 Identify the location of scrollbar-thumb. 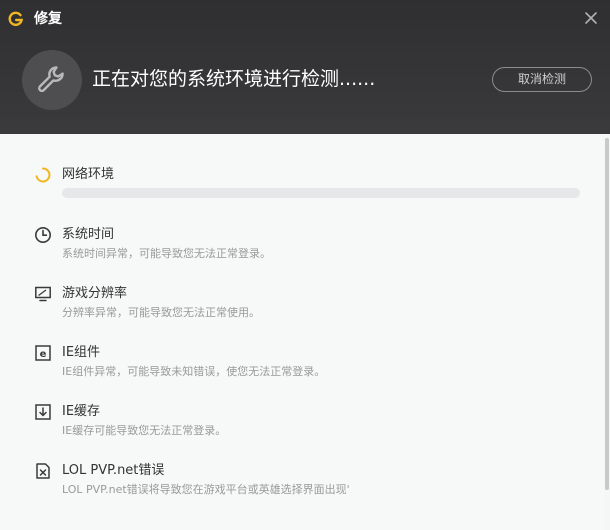
(607, 314).